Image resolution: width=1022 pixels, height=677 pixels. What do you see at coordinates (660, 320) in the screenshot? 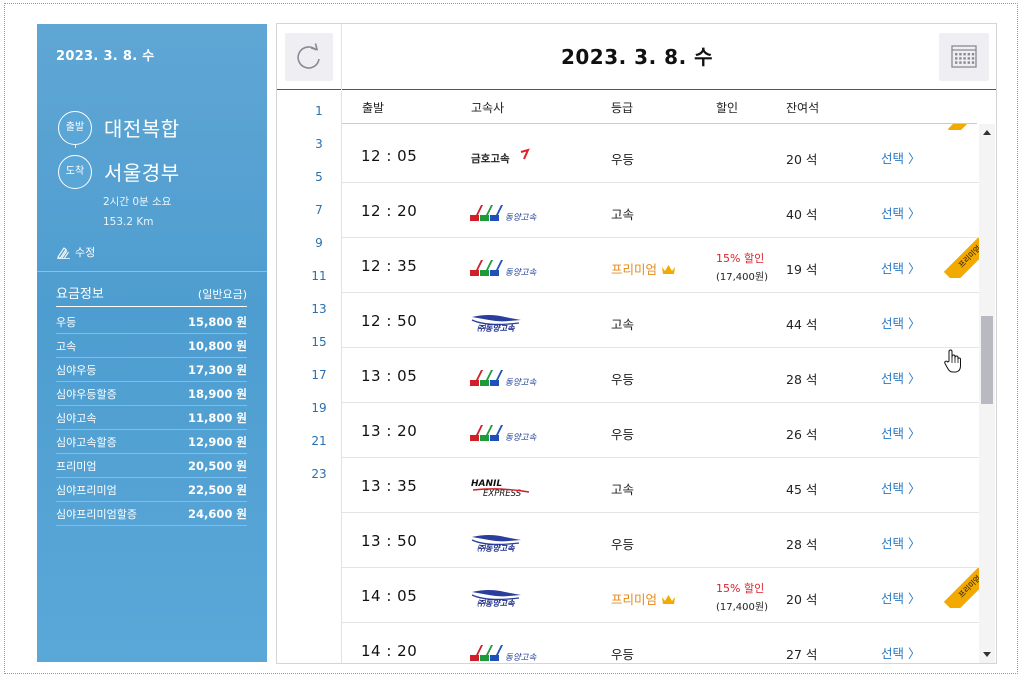
I see `schedule-row: 12 : 50 ㈜동양고속 고속 44 석 선택 〉` at bounding box center [660, 320].